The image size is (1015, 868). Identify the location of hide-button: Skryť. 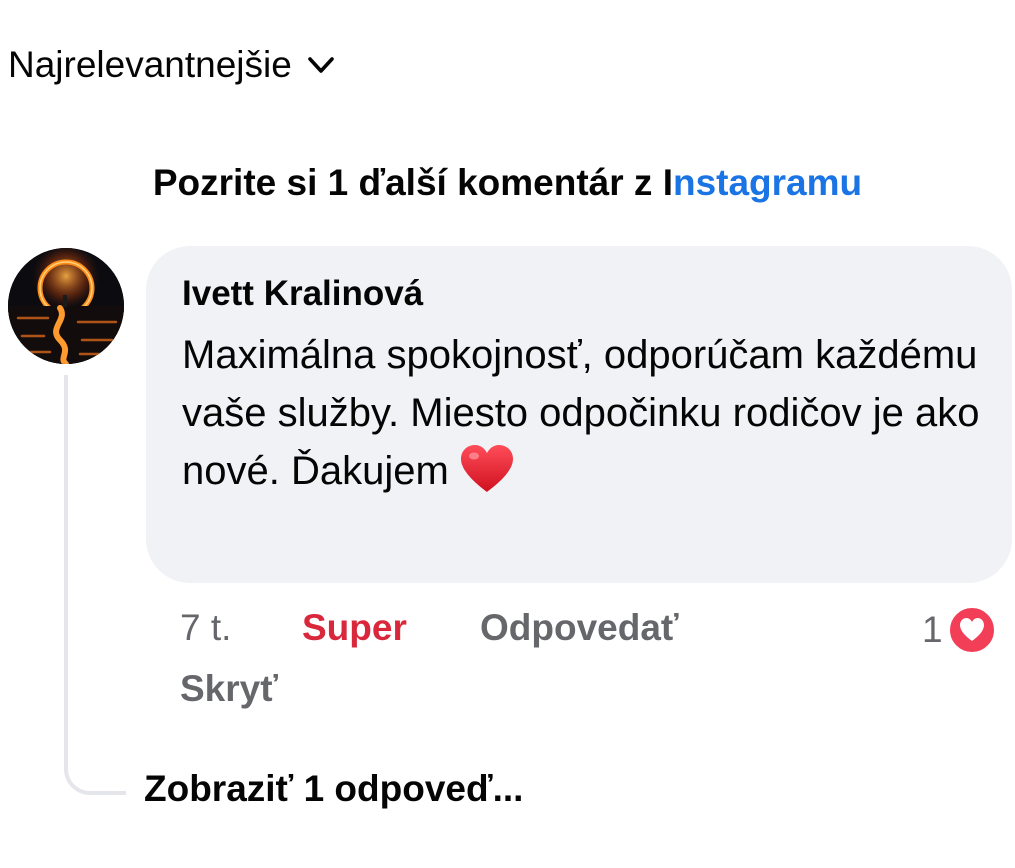
(229, 689).